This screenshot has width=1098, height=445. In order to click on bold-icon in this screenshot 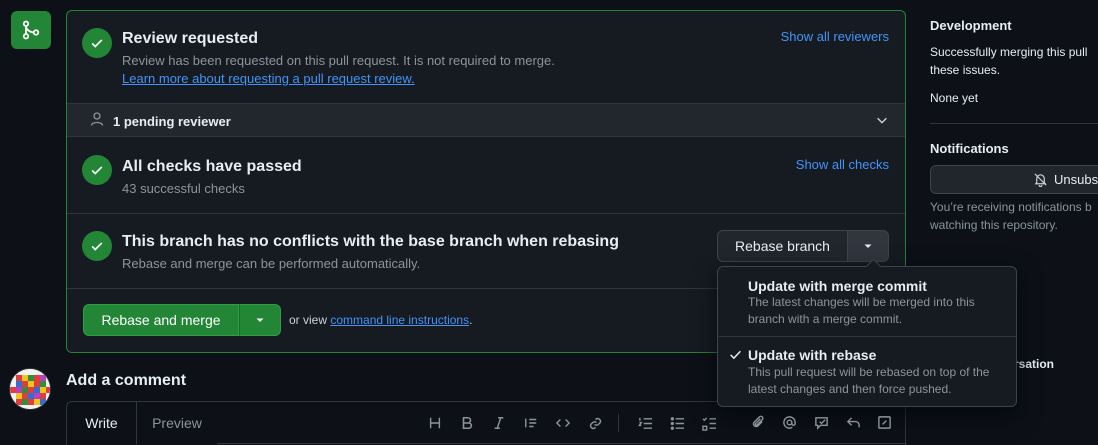, I will do `click(467, 423)`.